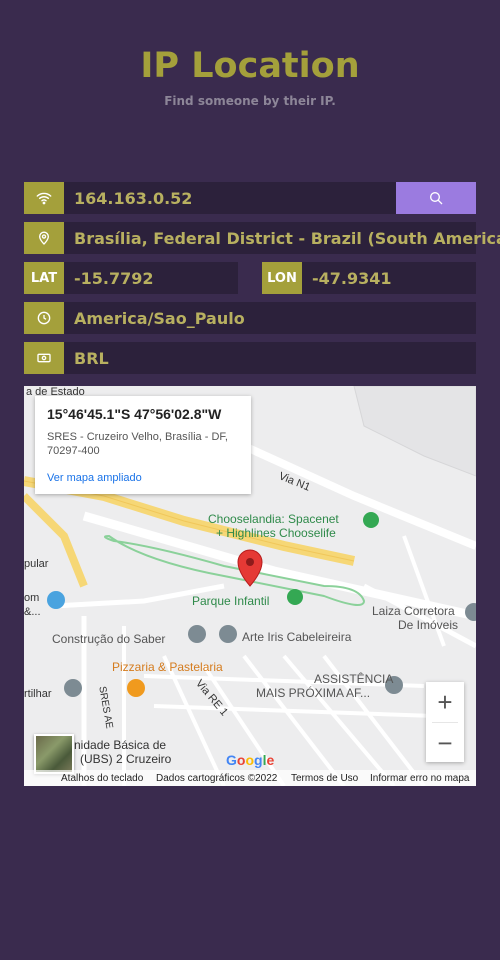  I want to click on map-label-parque: Parque Infantil, so click(231, 601).